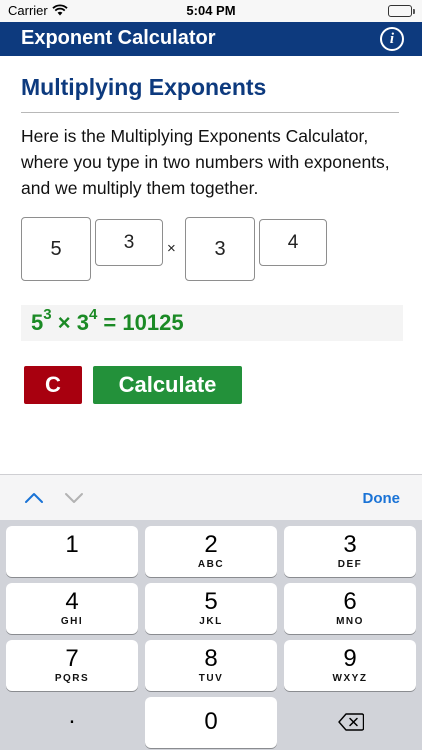 This screenshot has height=750, width=422. I want to click on base1-input: 5, so click(56, 249).